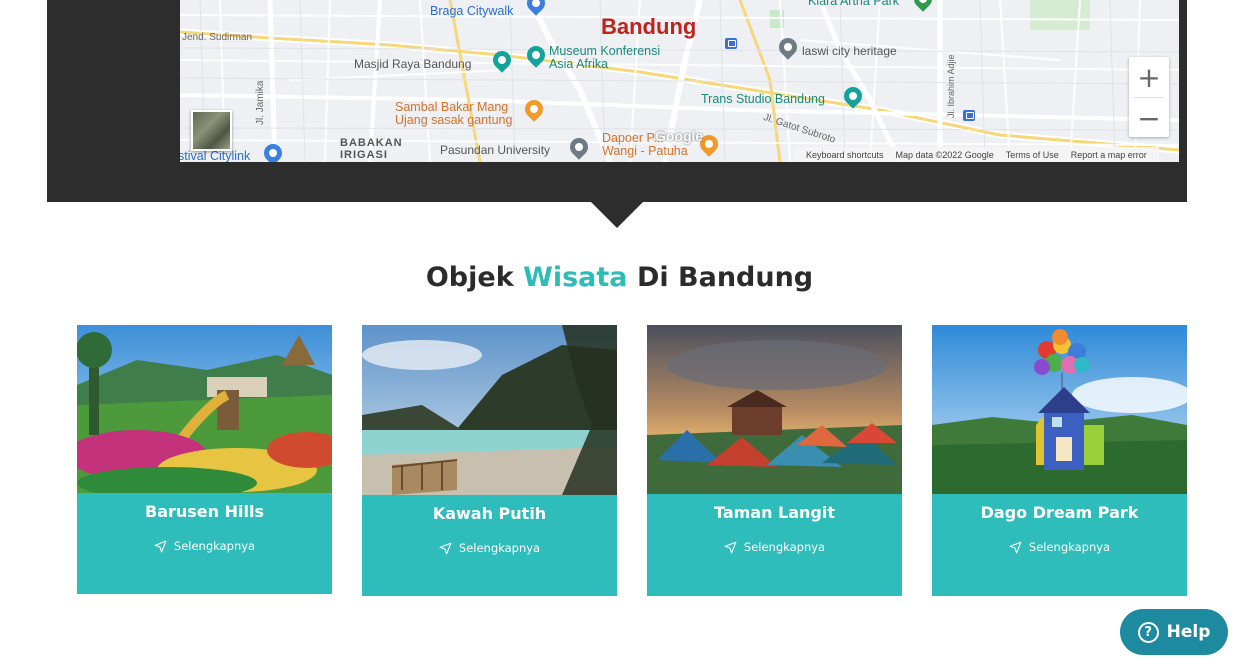 The width and height of the screenshot is (1239, 662). Describe the element at coordinates (679, 136) in the screenshot. I see `google-logo: Google` at that location.